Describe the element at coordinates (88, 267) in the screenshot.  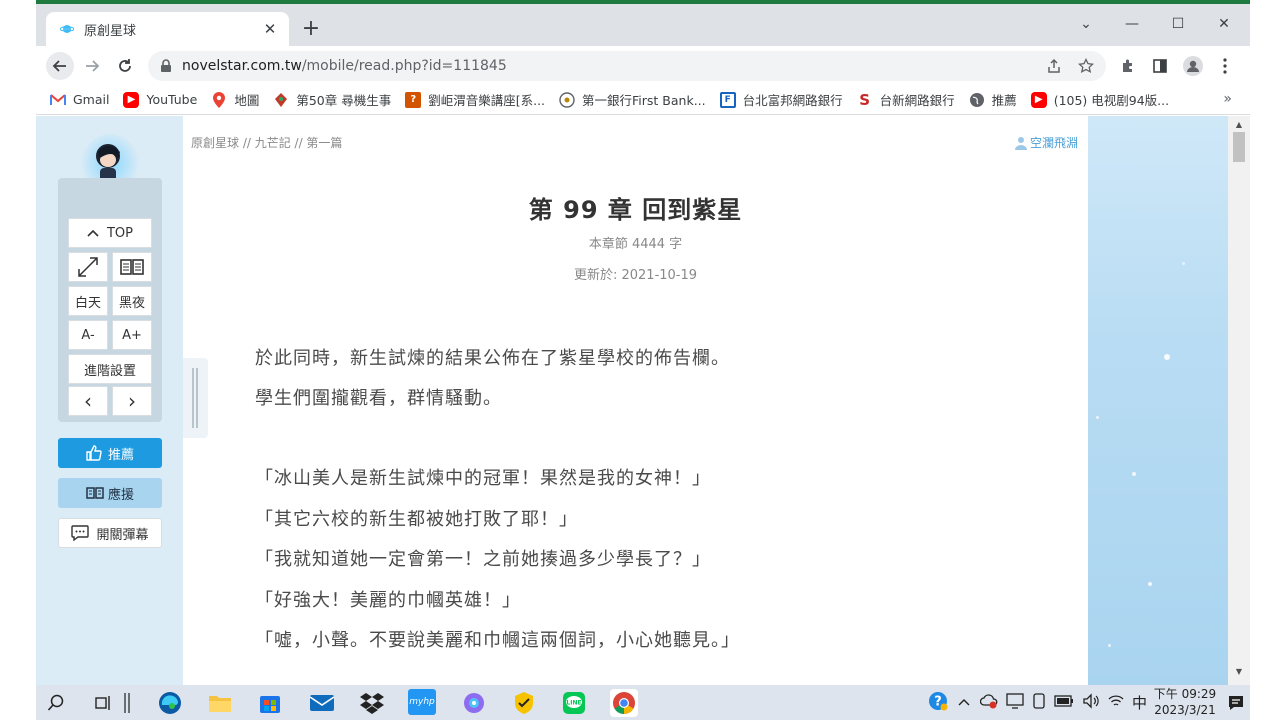
I see `fullscreen-button` at that location.